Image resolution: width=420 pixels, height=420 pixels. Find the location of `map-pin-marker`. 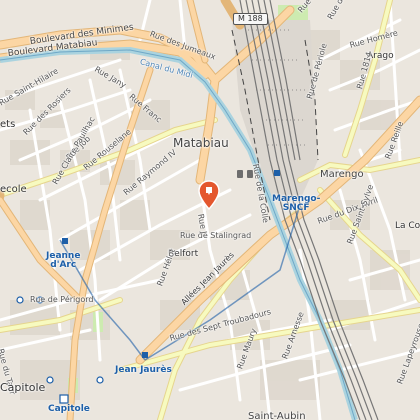

map-pin-marker is located at coordinates (209, 195).